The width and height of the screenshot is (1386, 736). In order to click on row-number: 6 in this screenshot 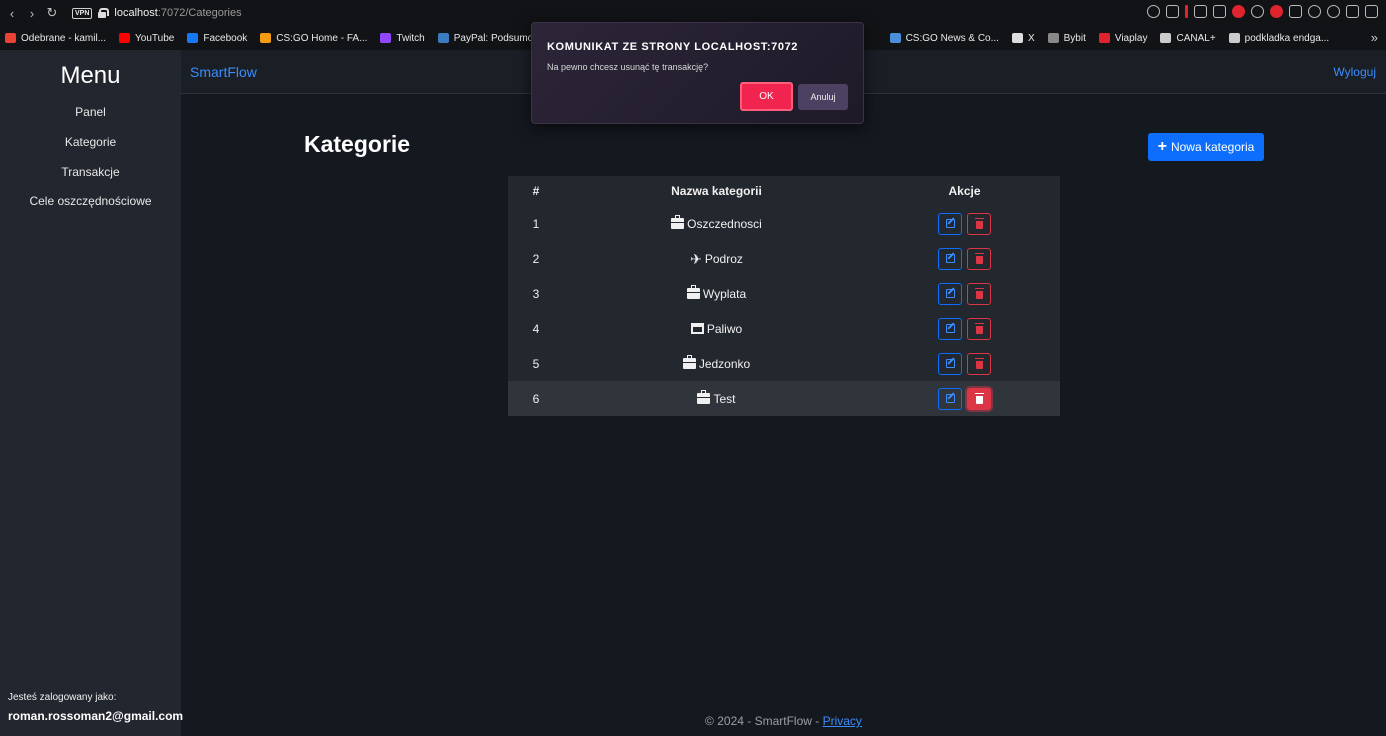, I will do `click(536, 398)`.